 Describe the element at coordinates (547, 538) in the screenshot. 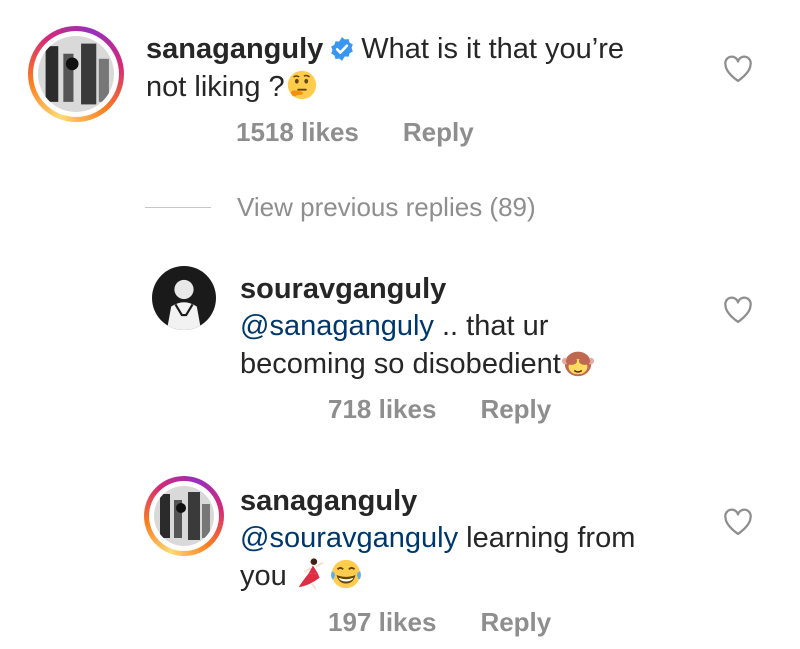

I see `comment-text: learning from` at that location.